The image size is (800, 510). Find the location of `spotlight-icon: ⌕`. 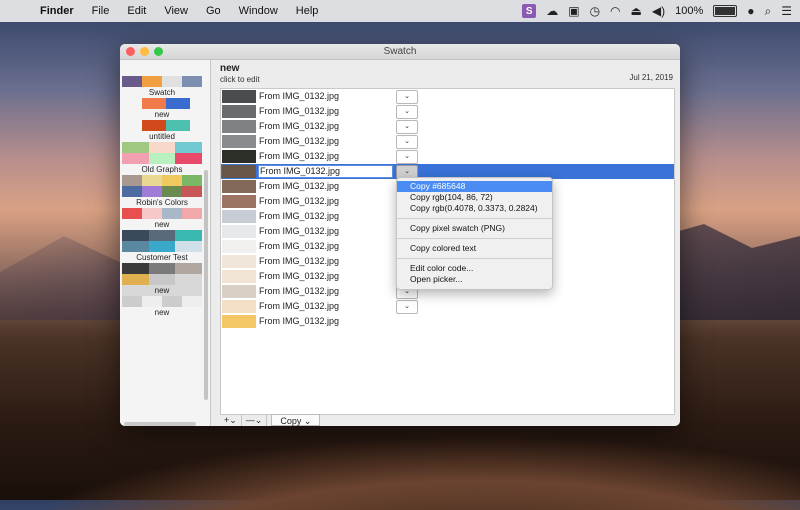

spotlight-icon: ⌕ is located at coordinates (768, 11).